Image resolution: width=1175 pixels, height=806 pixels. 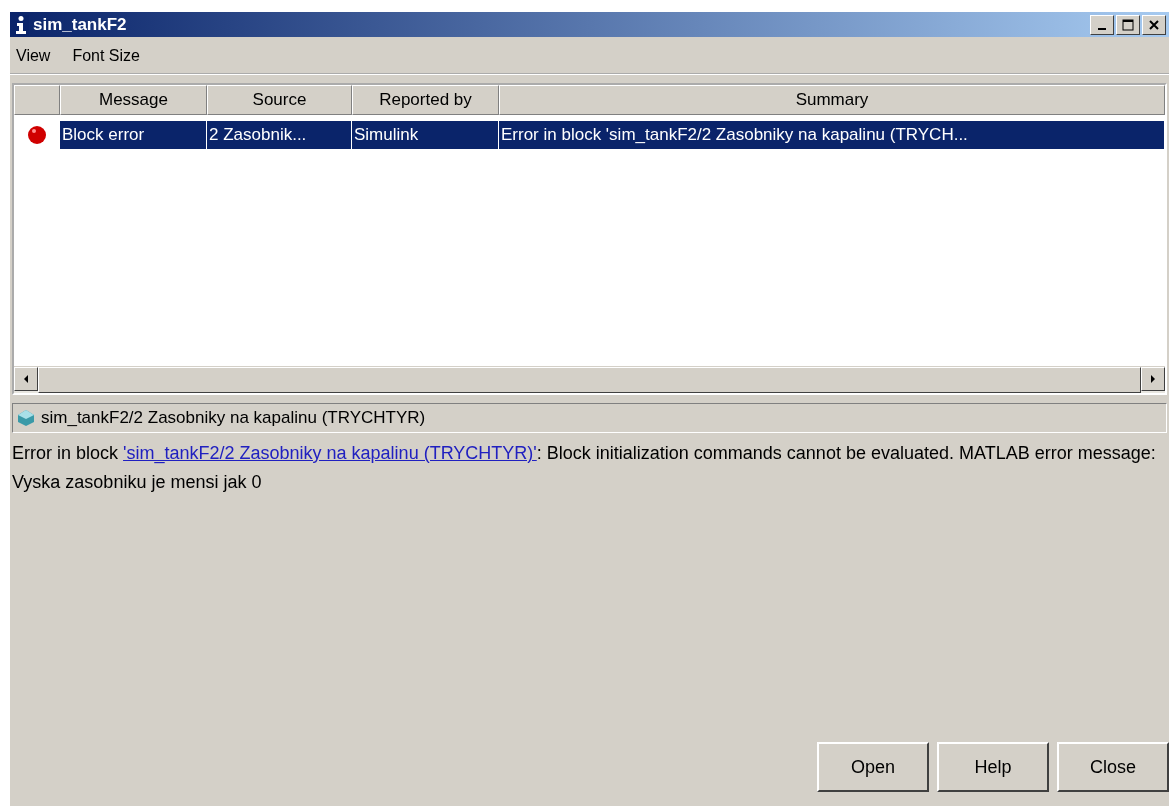 I want to click on block-link: 'sim_tankF2/2 Zasobniky na kapalinu (TRYCHTYR)', so click(x=330, y=453).